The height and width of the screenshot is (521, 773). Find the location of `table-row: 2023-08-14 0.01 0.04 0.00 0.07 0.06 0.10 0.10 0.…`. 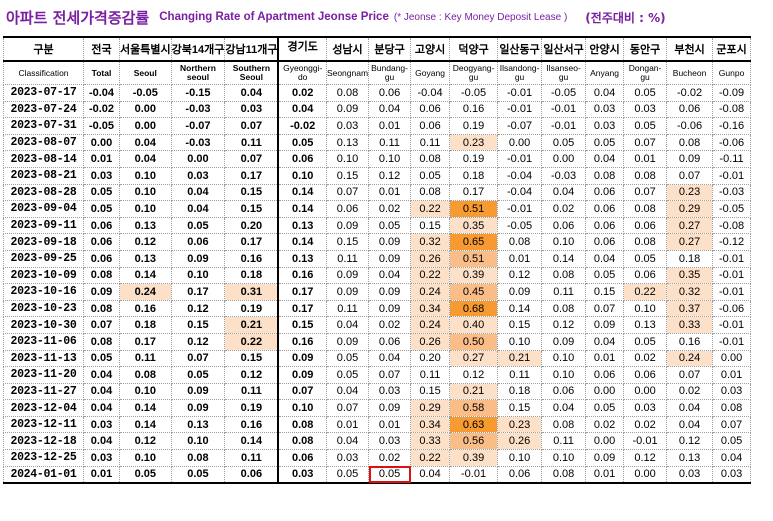

table-row: 2023-08-14 0.01 0.04 0.00 0.07 0.06 0.10 0.10 0.… is located at coordinates (377, 159).